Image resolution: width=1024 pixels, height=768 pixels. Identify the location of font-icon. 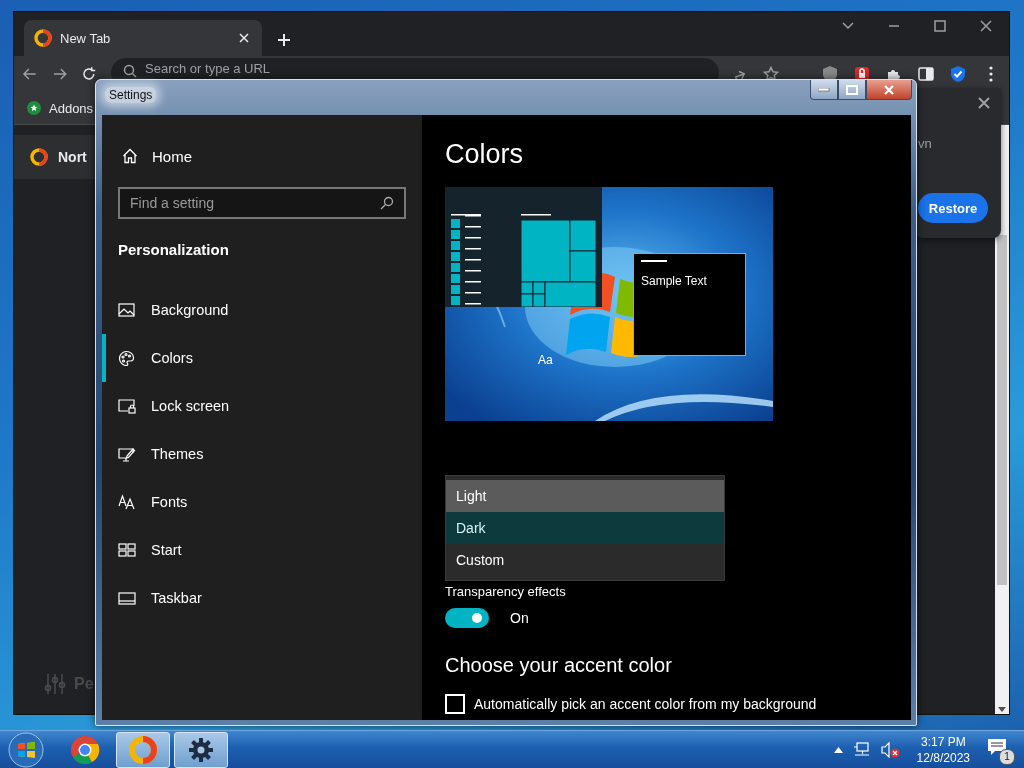
(127, 502).